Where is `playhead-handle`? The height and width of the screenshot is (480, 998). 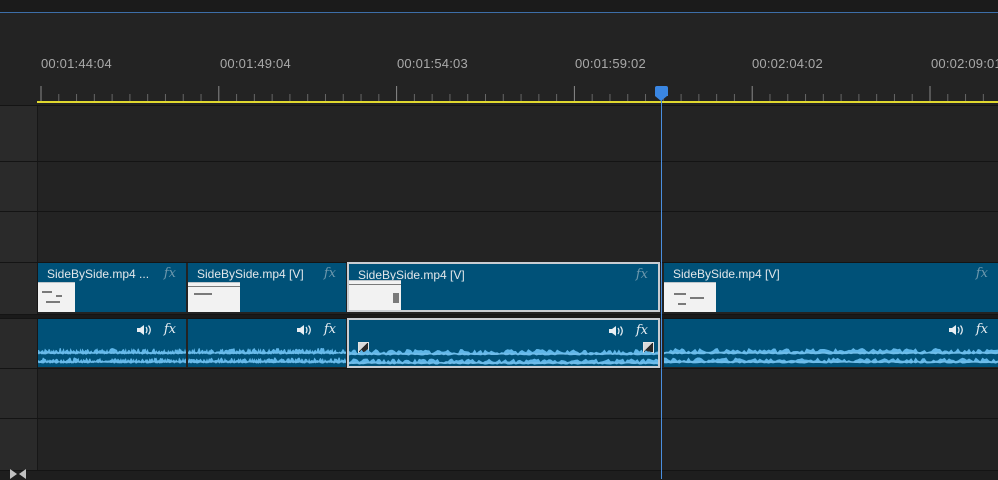 playhead-handle is located at coordinates (661, 93).